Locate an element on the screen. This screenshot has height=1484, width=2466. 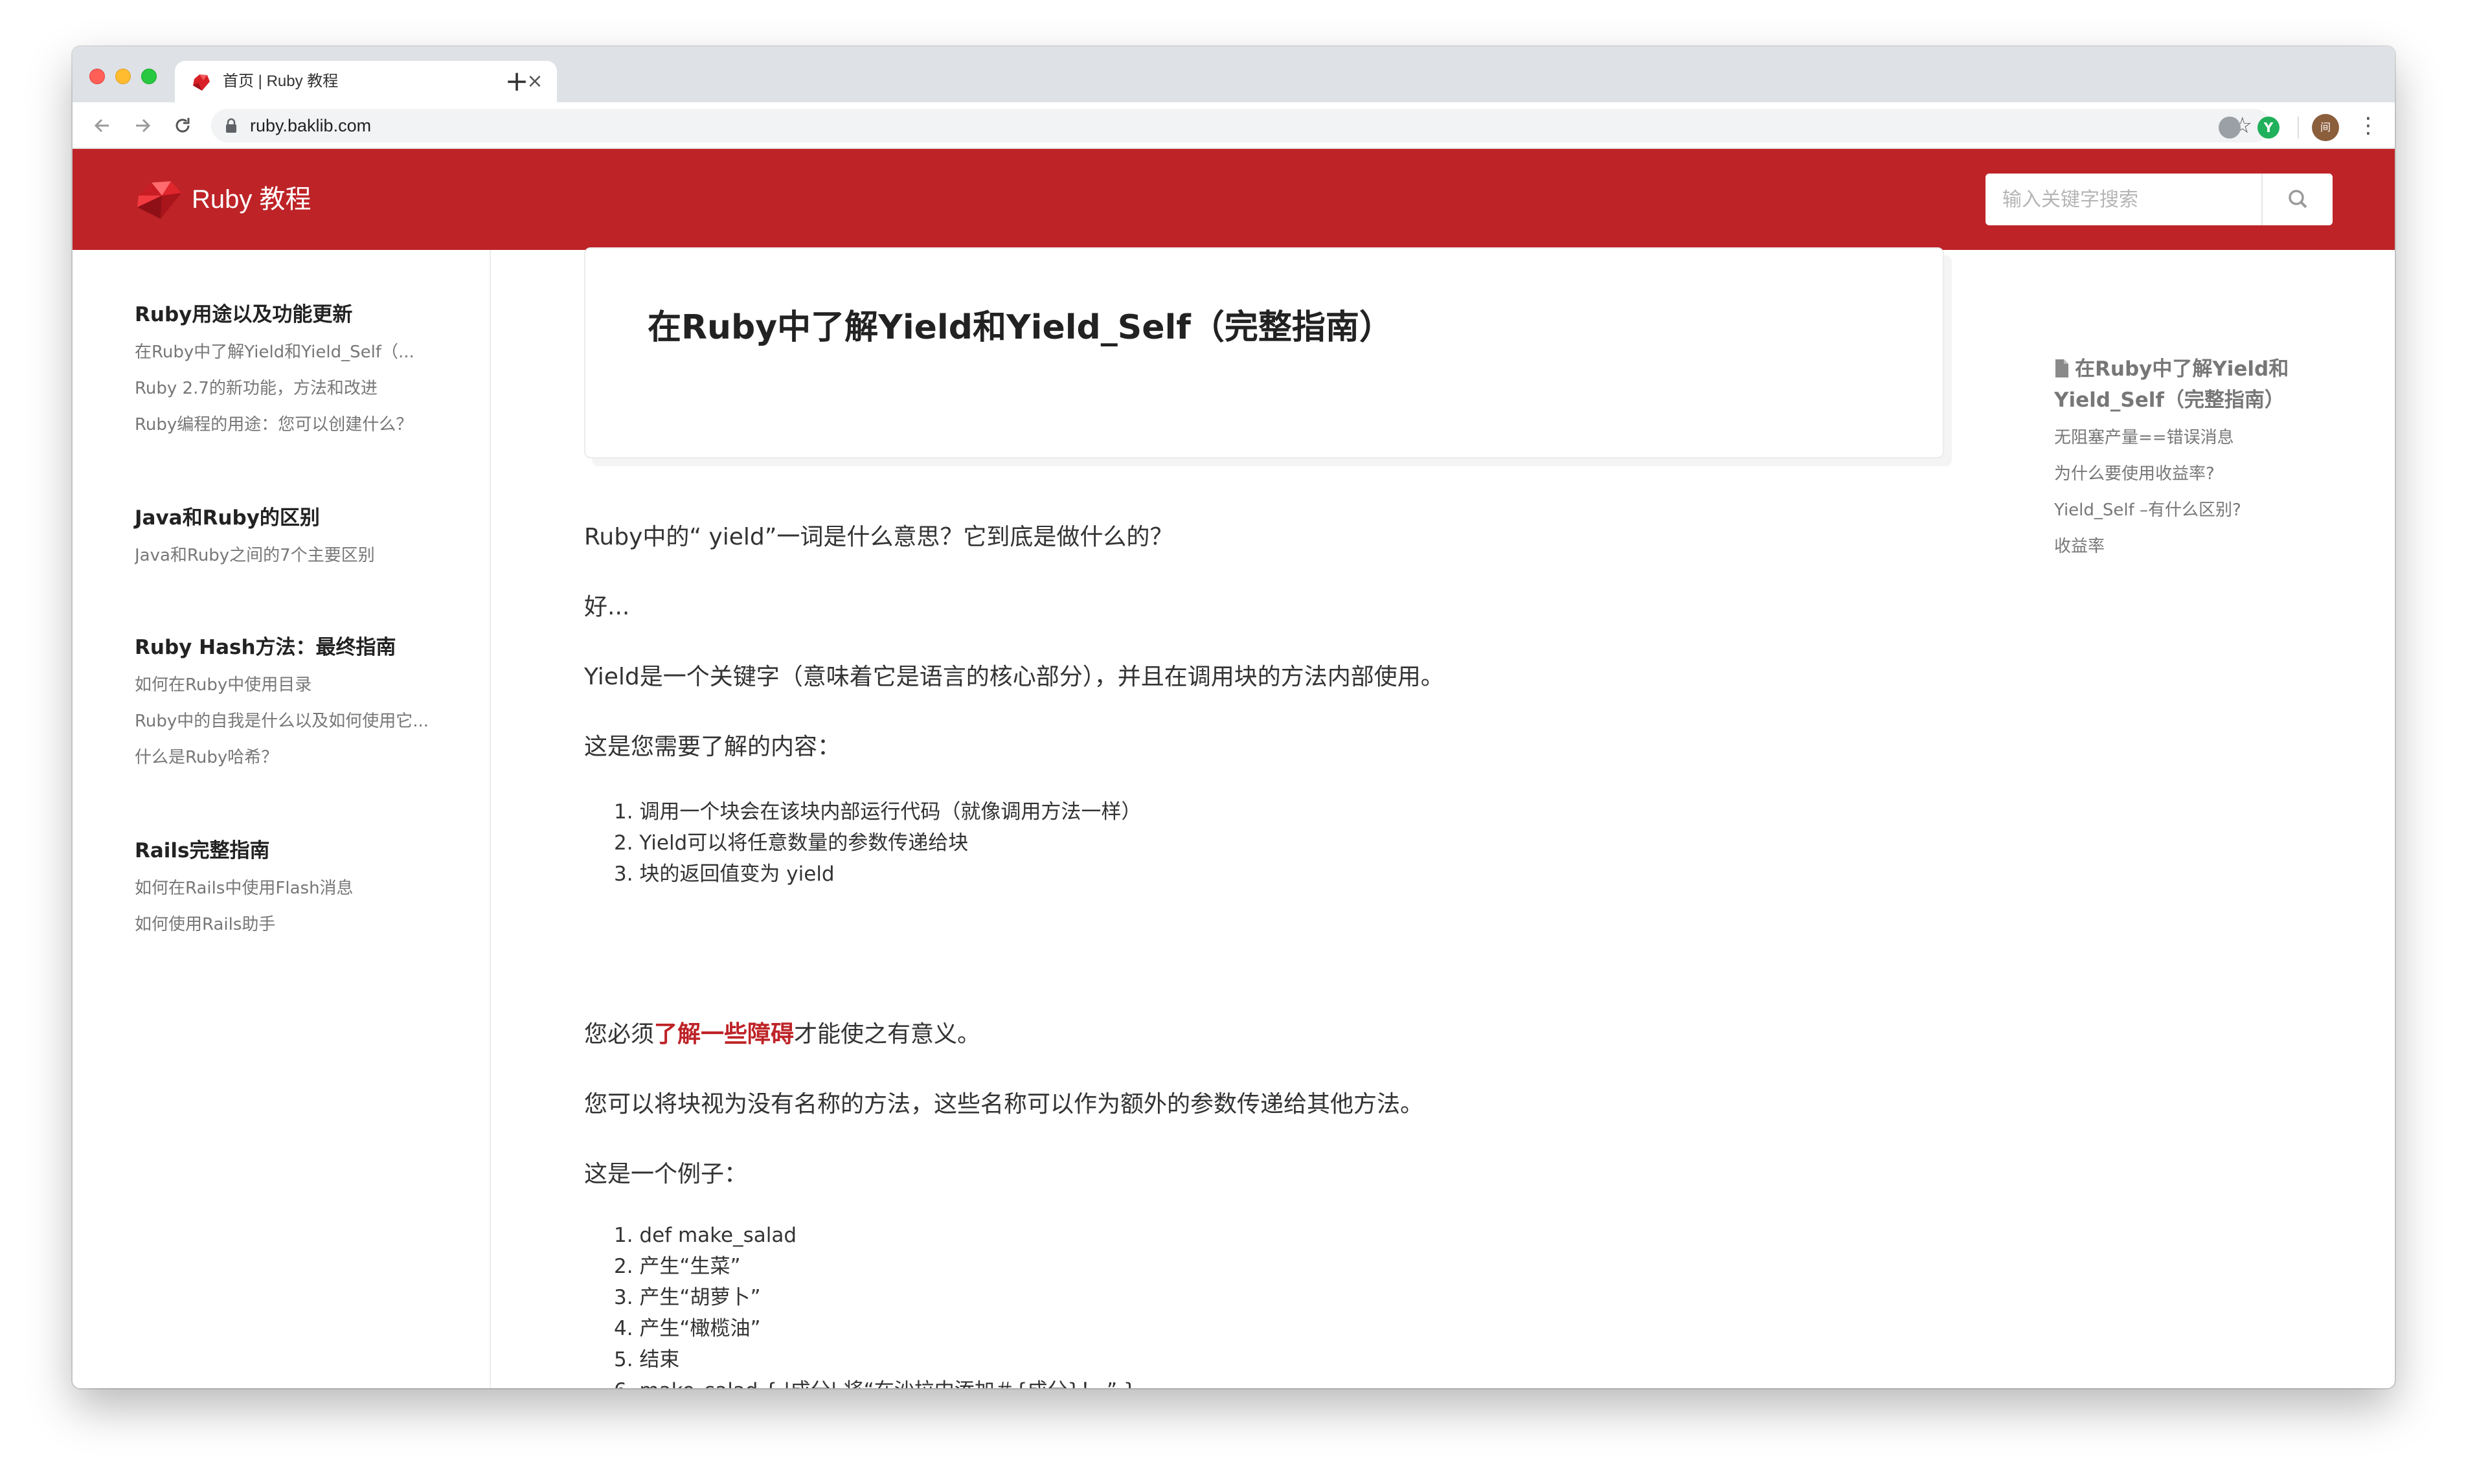
nav-group-rails: Rails完整指南 如何在Rails中使用Flash消息 如何使用Rails助手 is located at coordinates (296, 890).